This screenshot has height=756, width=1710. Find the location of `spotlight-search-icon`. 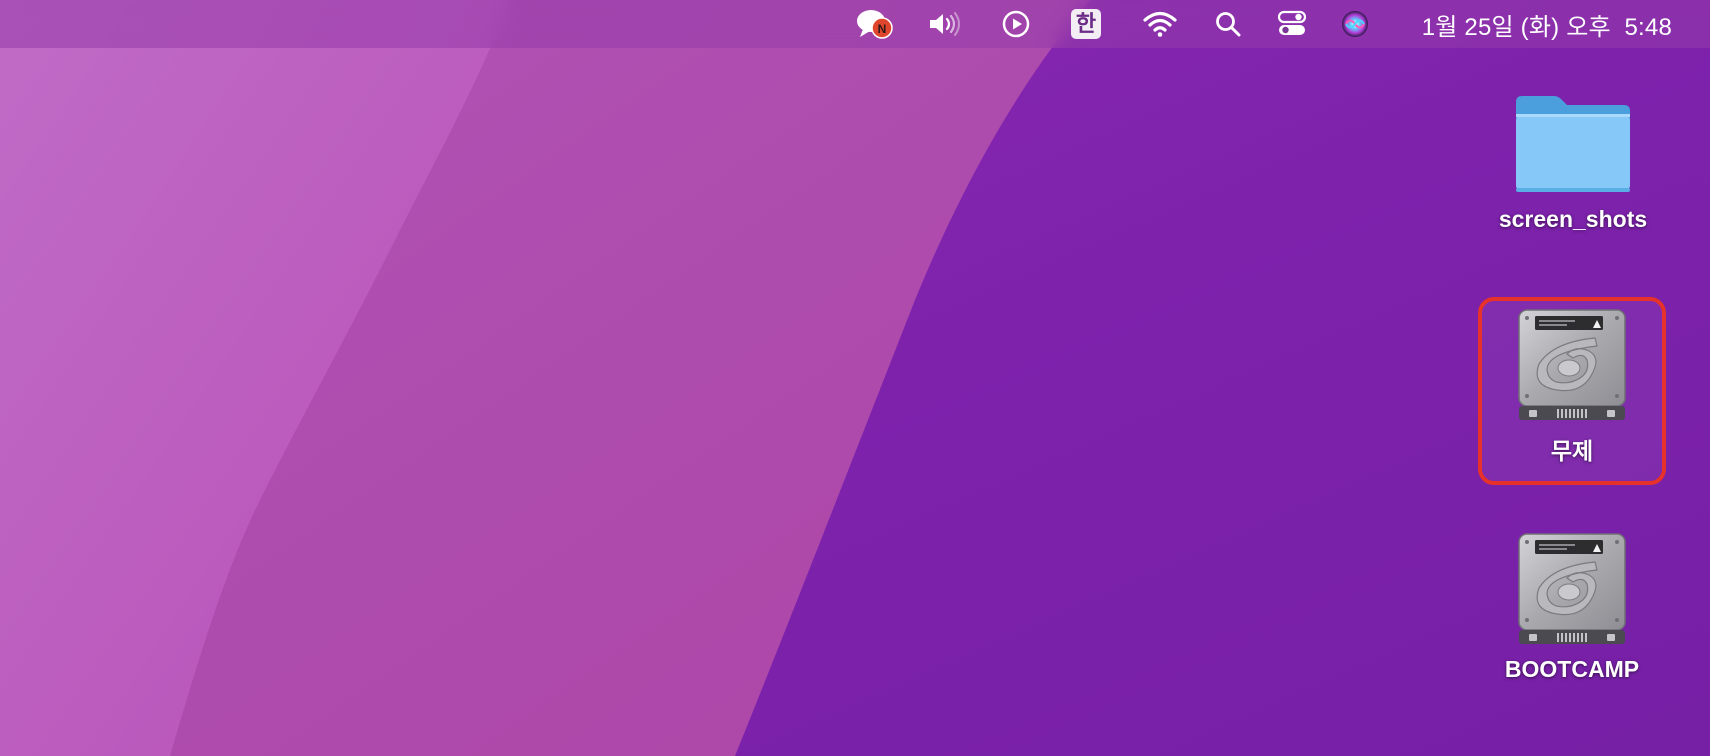

spotlight-search-icon is located at coordinates (1228, 24).